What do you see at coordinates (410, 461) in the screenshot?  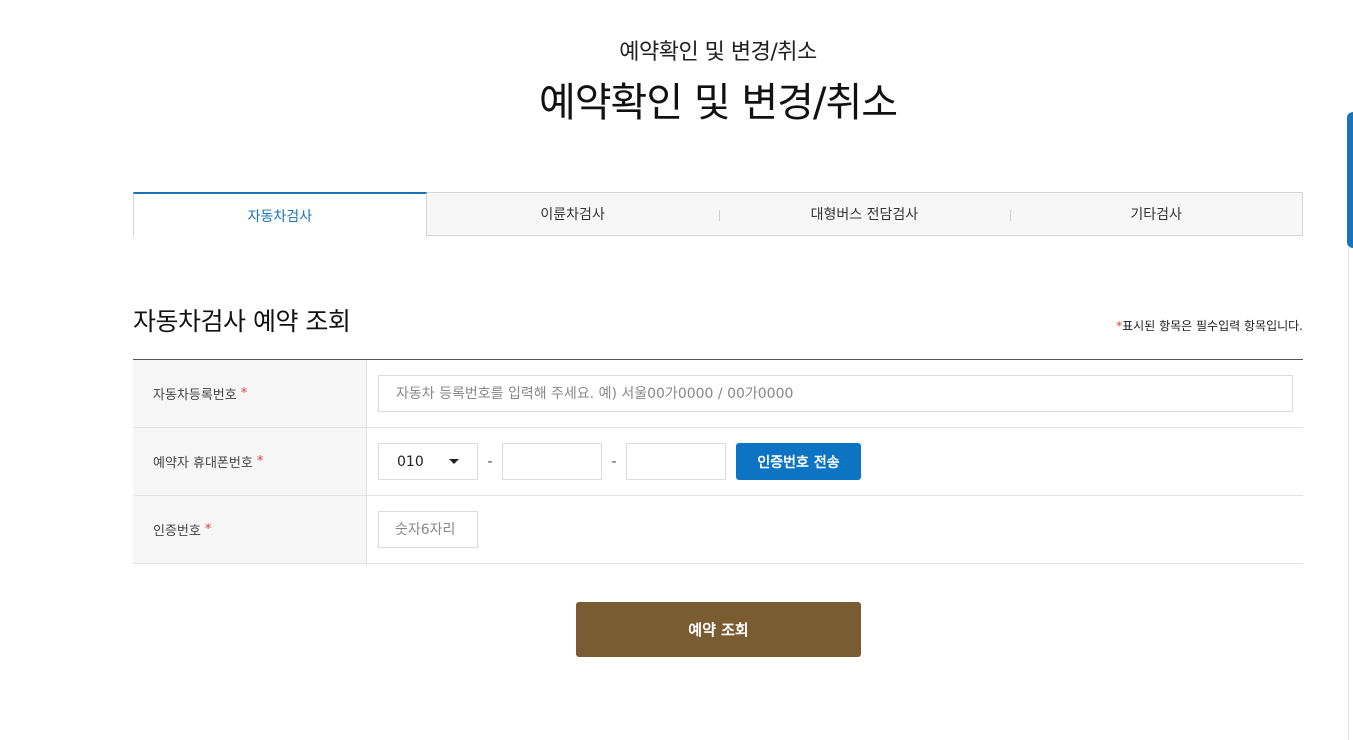 I see `phone-prefix-value: 010` at bounding box center [410, 461].